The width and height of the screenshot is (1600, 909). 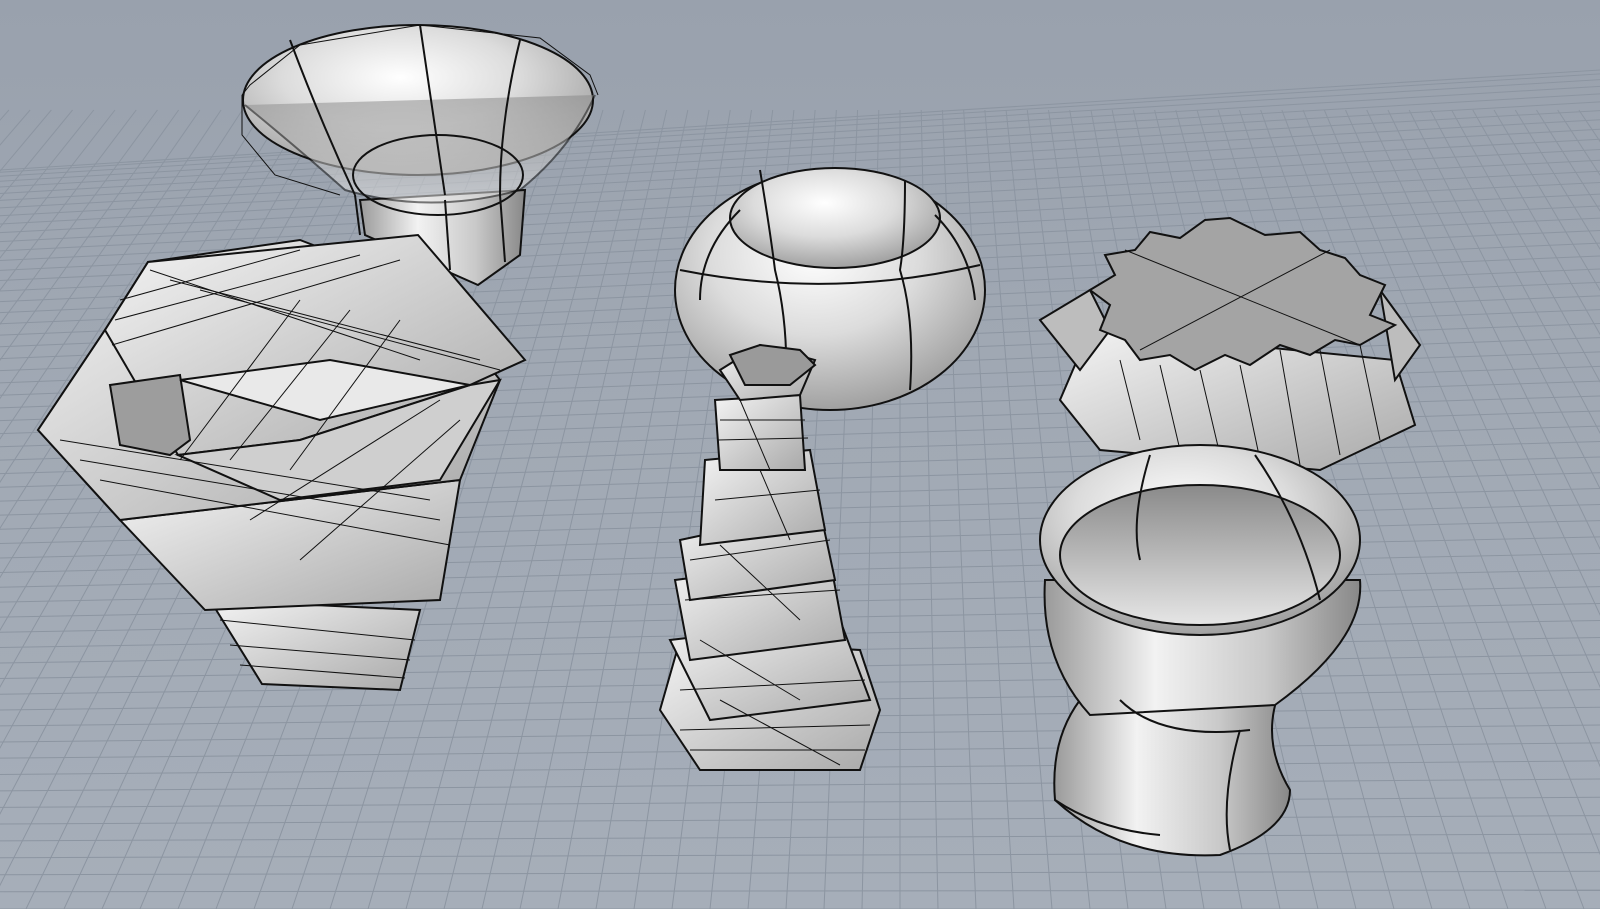 I want to click on bulb-vase, so click(x=1200, y=650).